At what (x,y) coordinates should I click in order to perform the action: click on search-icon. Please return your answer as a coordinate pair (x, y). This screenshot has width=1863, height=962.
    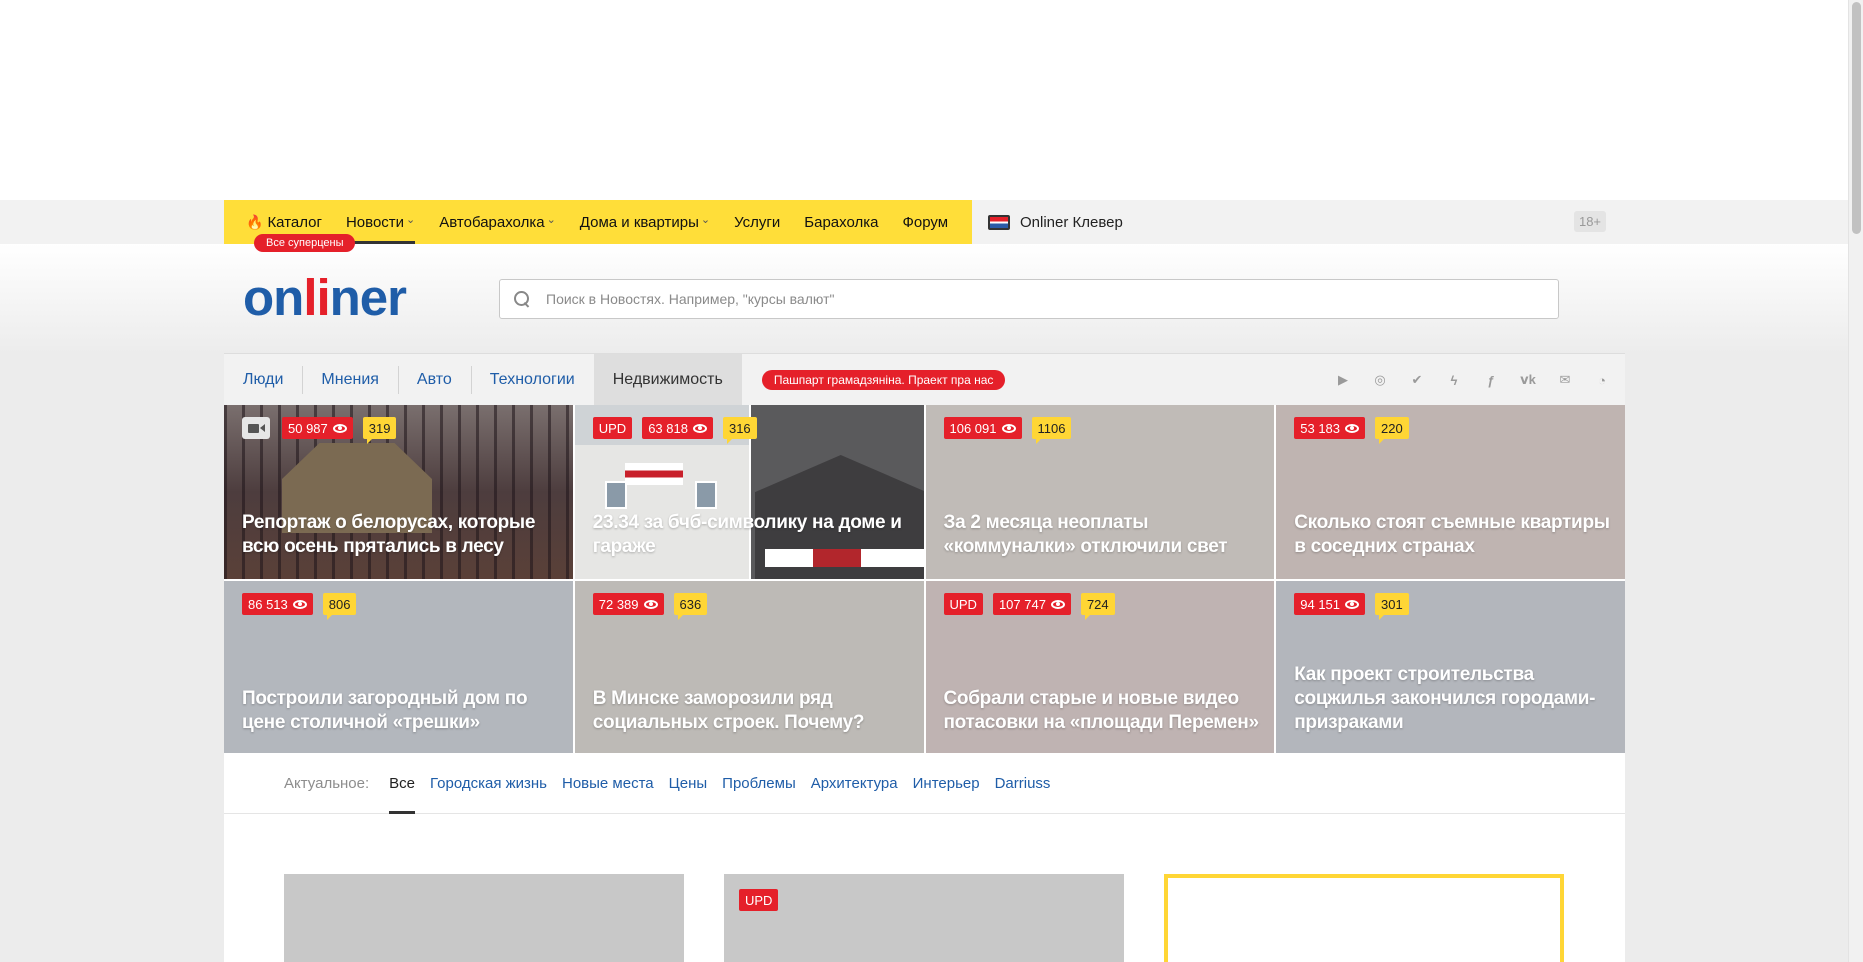
    Looking at the image, I should click on (522, 299).